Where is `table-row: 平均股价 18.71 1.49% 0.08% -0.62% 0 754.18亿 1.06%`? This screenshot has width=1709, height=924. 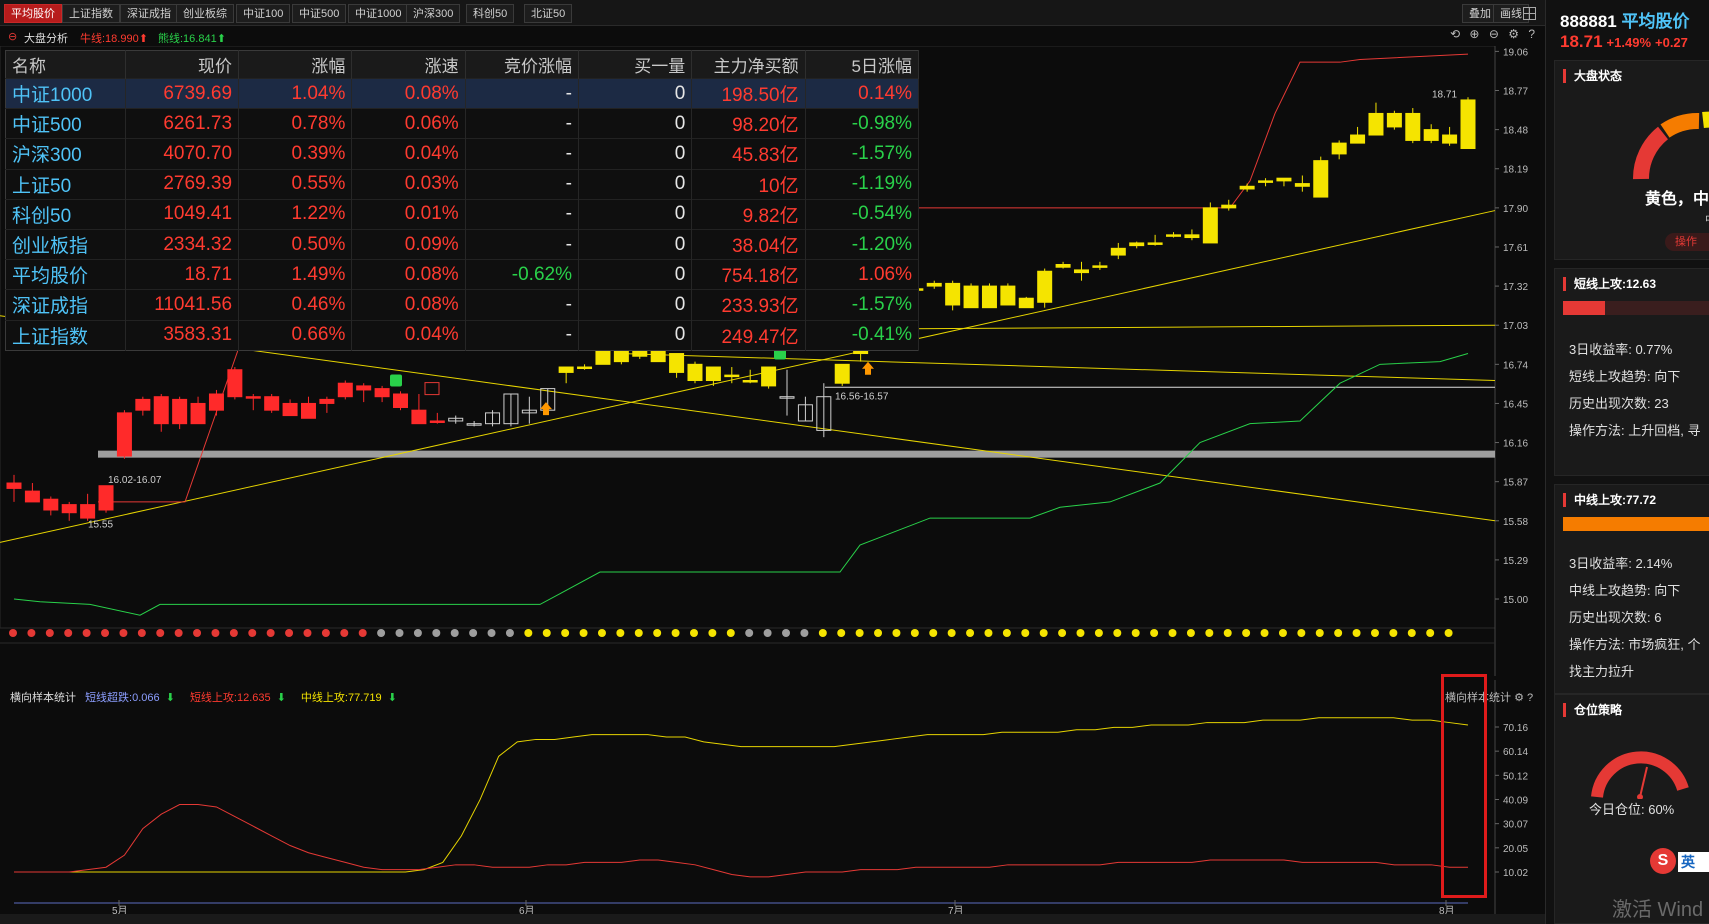 table-row: 平均股价 18.71 1.49% 0.08% -0.62% 0 754.18亿 1.06% is located at coordinates (462, 274).